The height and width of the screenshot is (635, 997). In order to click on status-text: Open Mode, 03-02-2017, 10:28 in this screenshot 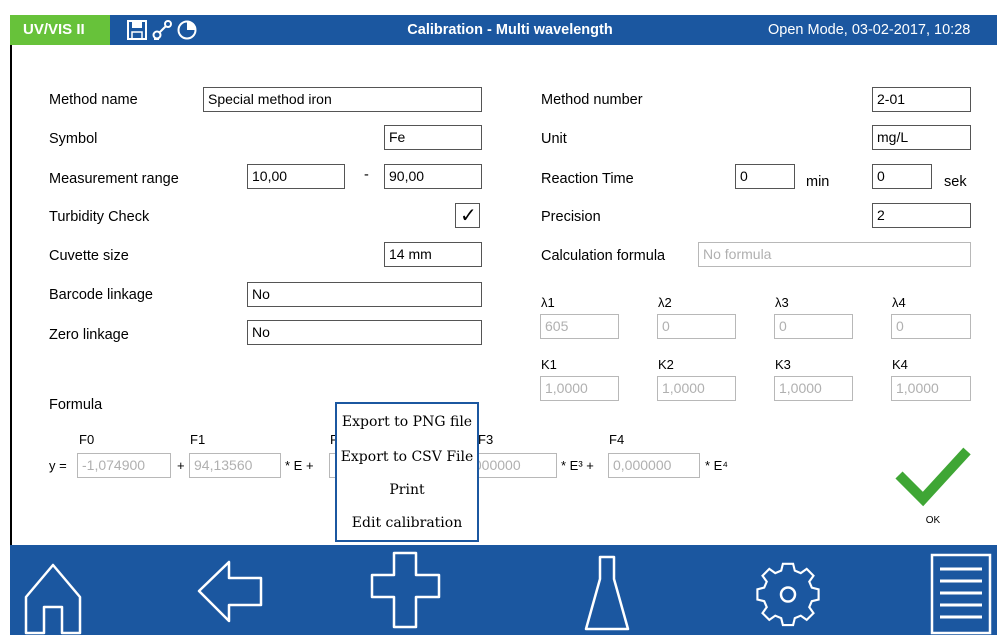, I will do `click(869, 30)`.